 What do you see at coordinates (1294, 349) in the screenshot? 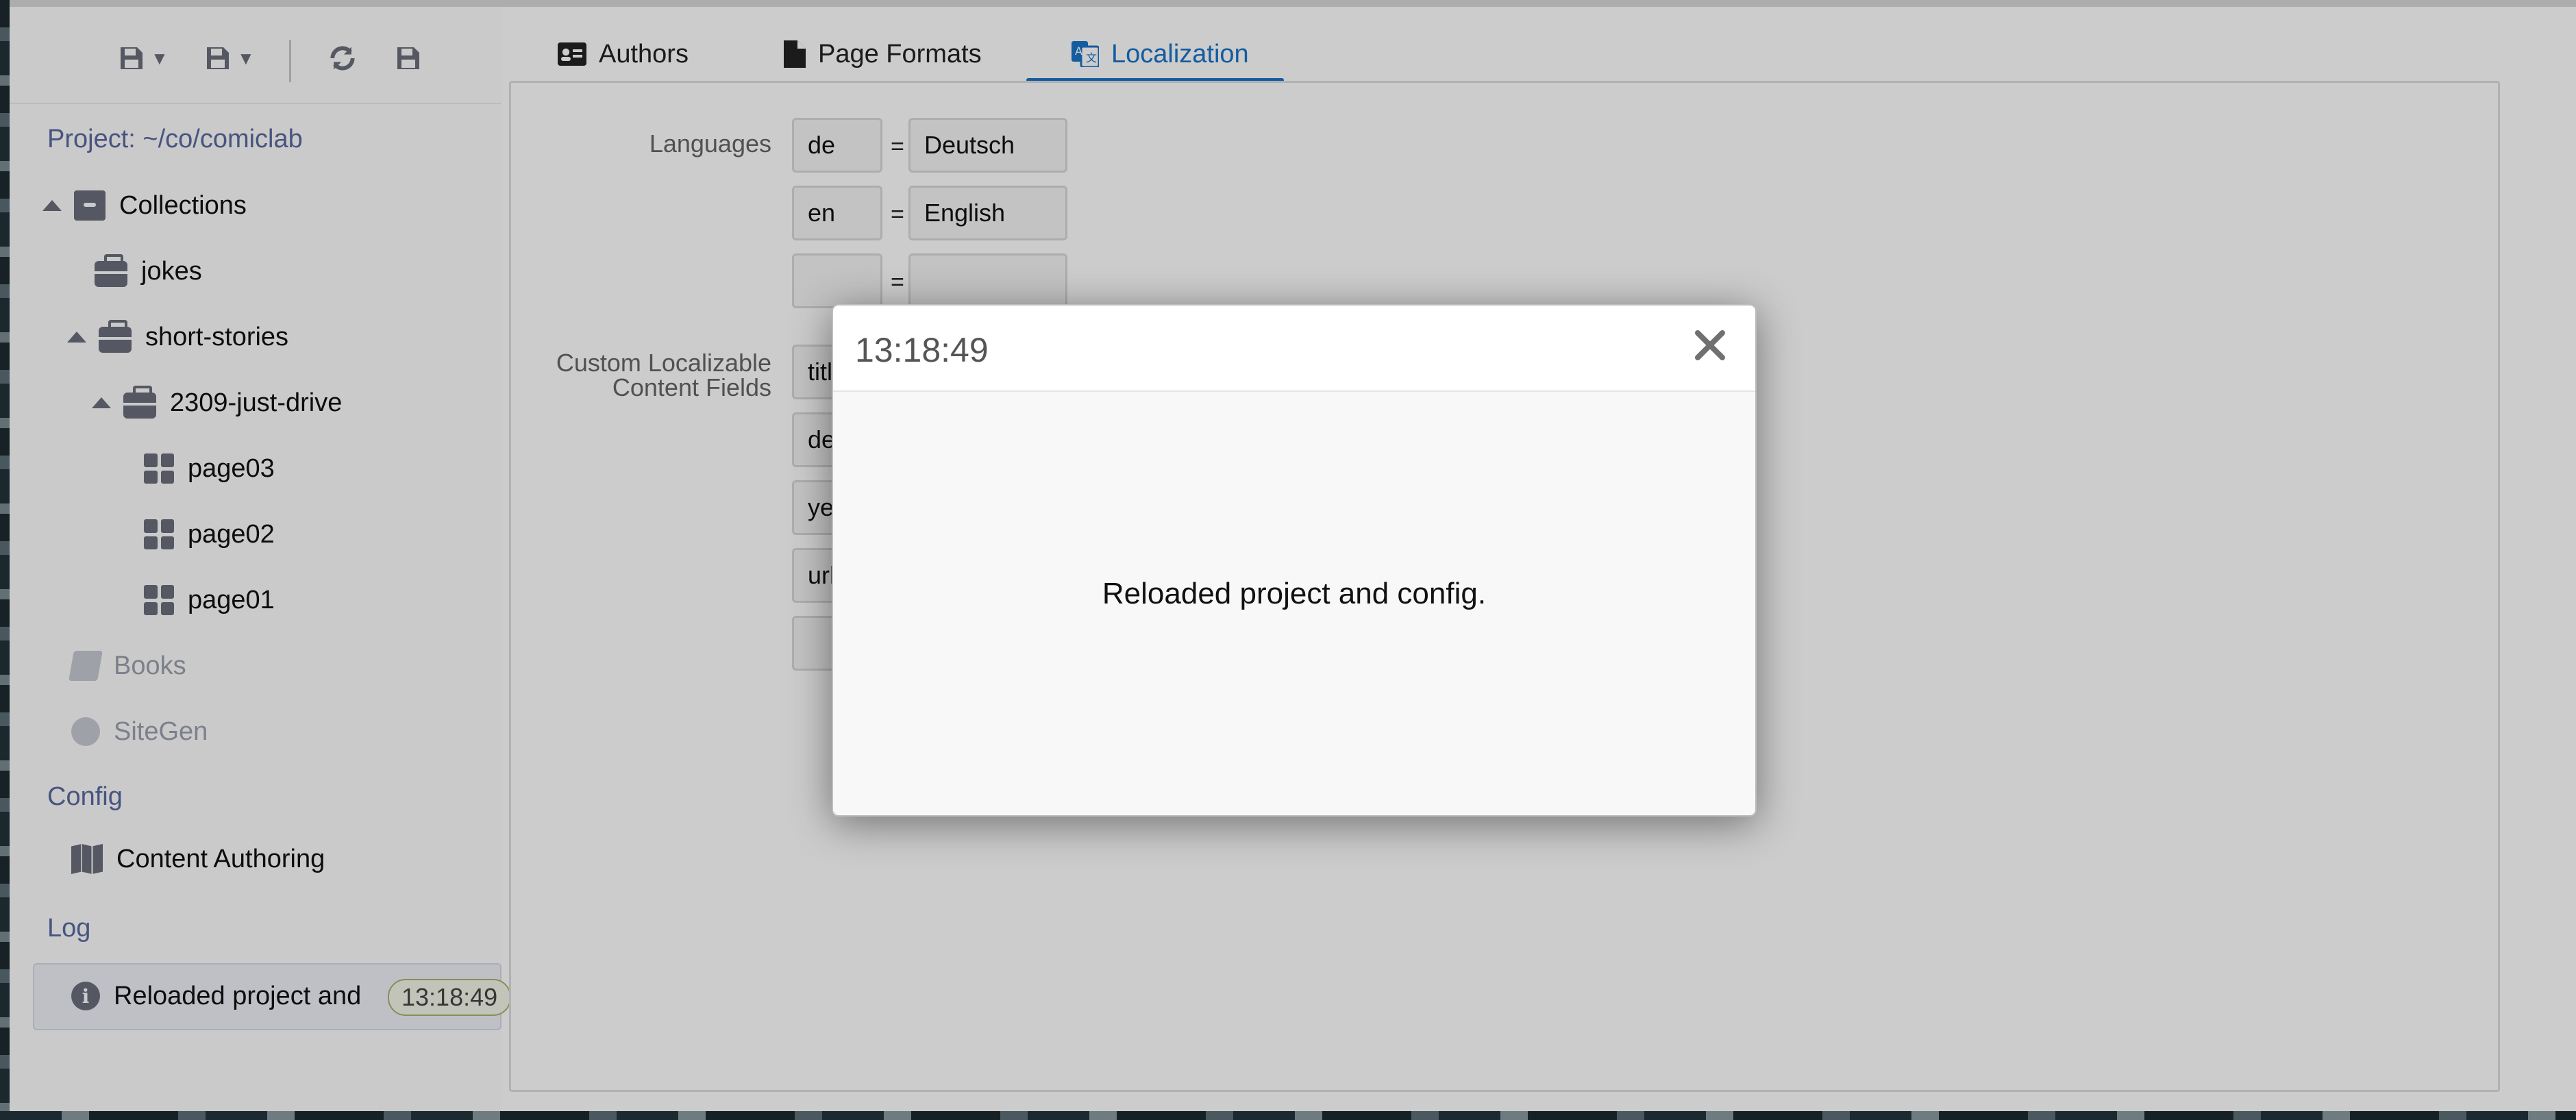
I see `dialog-header: 13:18:49` at bounding box center [1294, 349].